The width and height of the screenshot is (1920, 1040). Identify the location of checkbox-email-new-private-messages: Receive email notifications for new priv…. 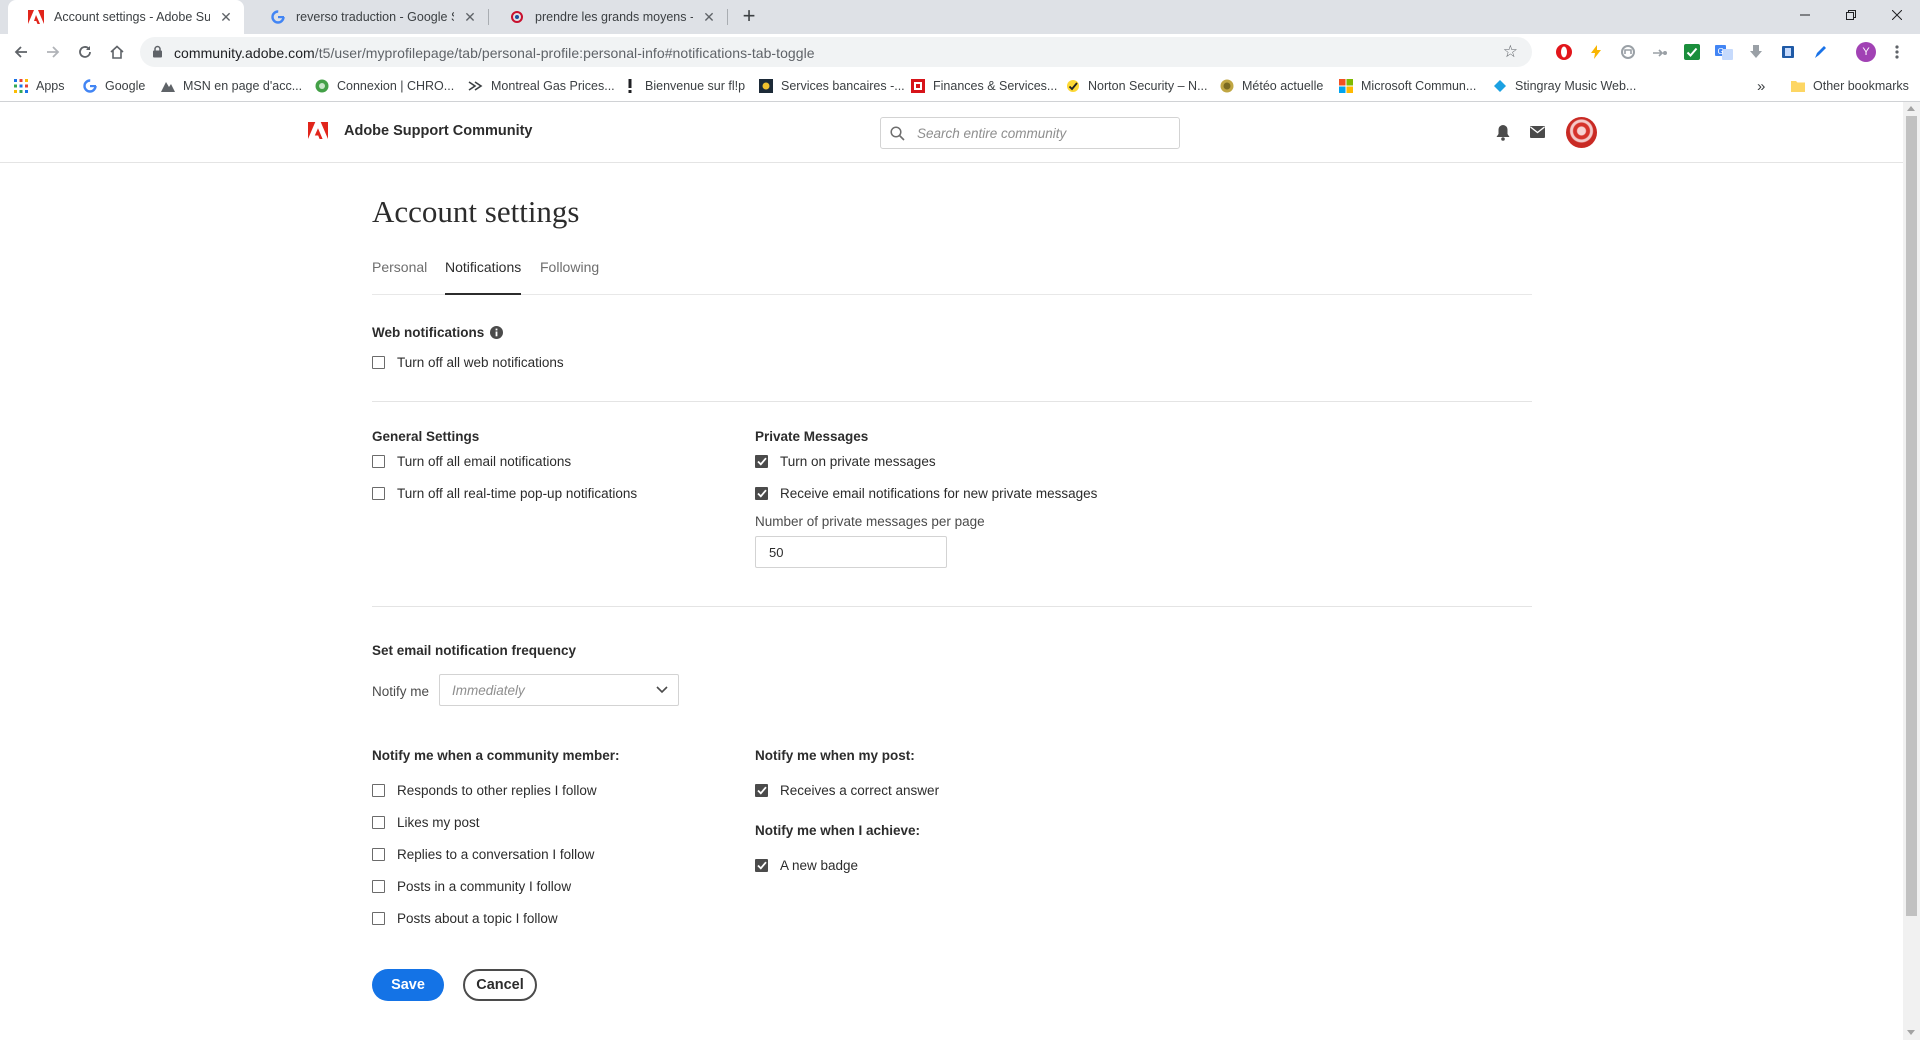
(926, 493).